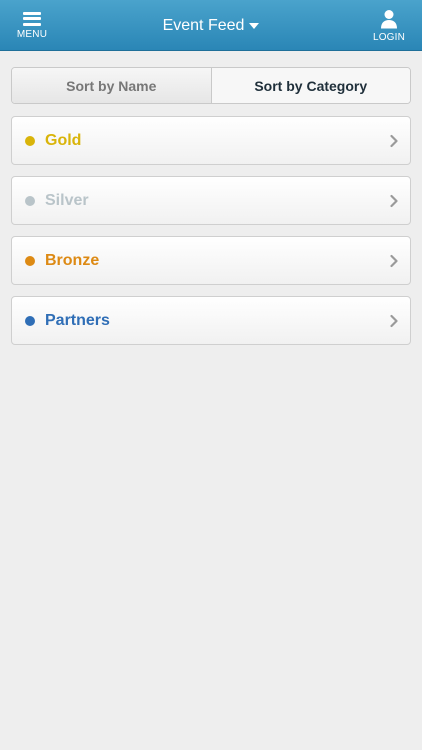 Image resolution: width=422 pixels, height=750 pixels. Describe the element at coordinates (30, 200) in the screenshot. I see `silver-dot-icon` at that location.